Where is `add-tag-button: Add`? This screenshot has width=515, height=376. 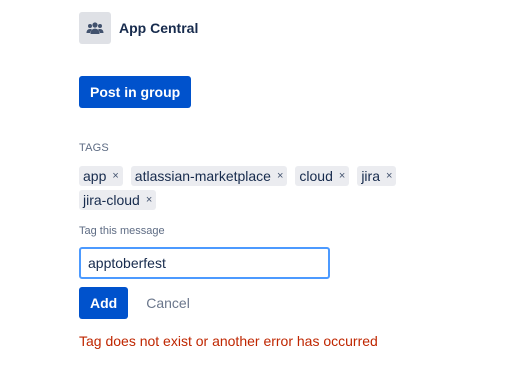 add-tag-button: Add is located at coordinates (104, 303).